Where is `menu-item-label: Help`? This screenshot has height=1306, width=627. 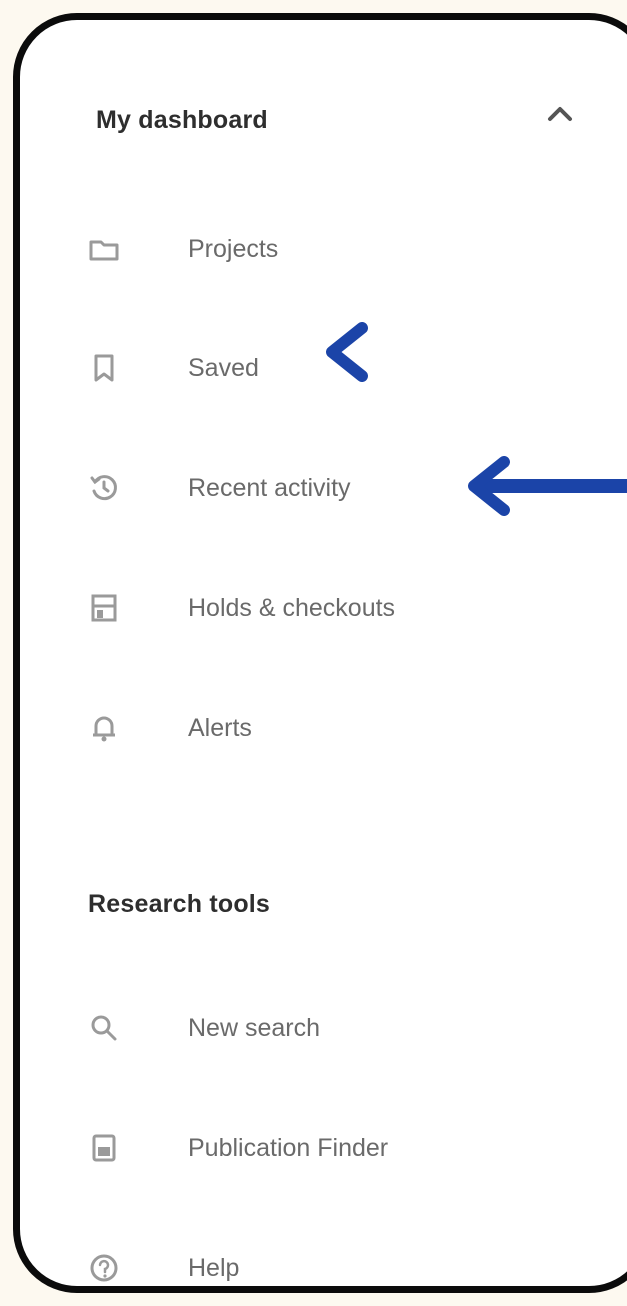
menu-item-label: Help is located at coordinates (214, 1267).